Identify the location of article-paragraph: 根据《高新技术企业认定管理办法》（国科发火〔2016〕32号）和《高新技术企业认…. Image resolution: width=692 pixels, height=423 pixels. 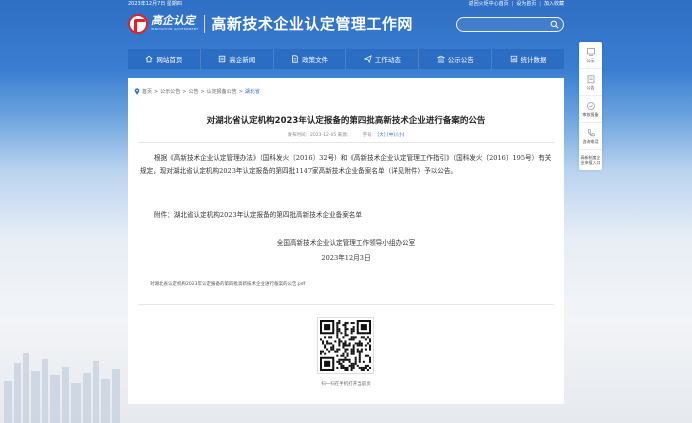
(346, 164).